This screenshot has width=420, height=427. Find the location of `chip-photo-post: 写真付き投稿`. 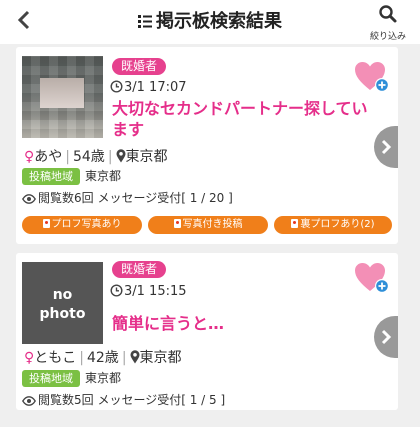

chip-photo-post: 写真付き投稿 is located at coordinates (208, 225).